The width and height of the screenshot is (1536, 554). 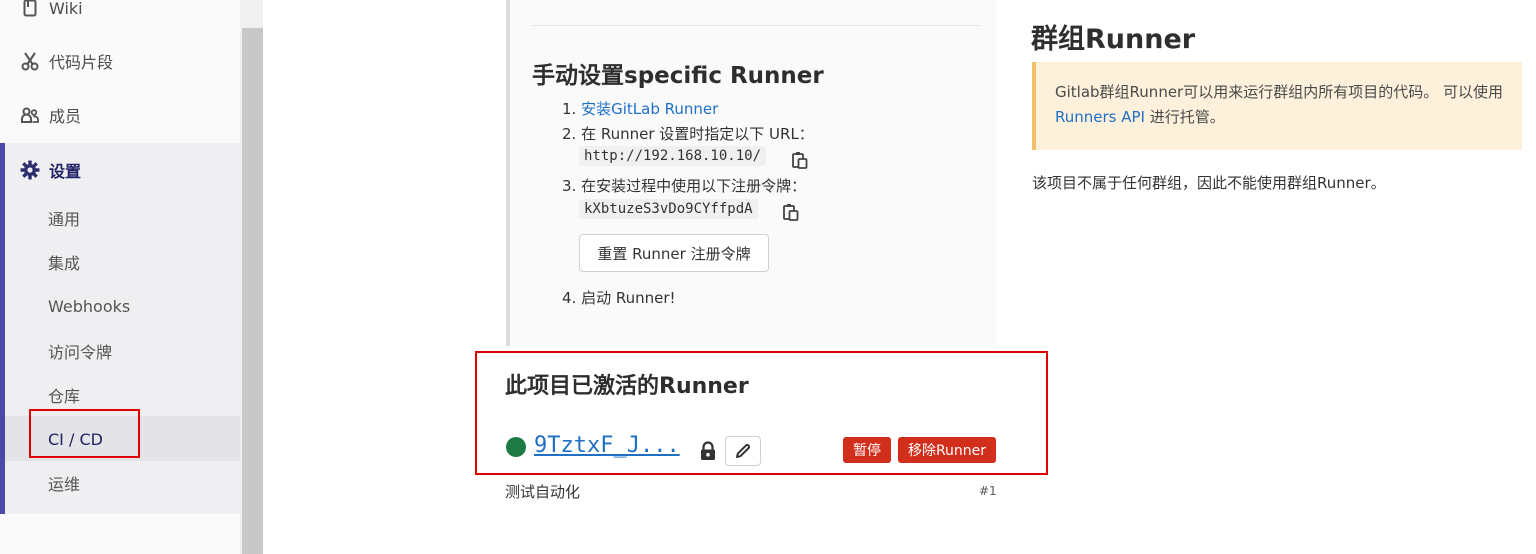 I want to click on pencil-icon, so click(x=743, y=450).